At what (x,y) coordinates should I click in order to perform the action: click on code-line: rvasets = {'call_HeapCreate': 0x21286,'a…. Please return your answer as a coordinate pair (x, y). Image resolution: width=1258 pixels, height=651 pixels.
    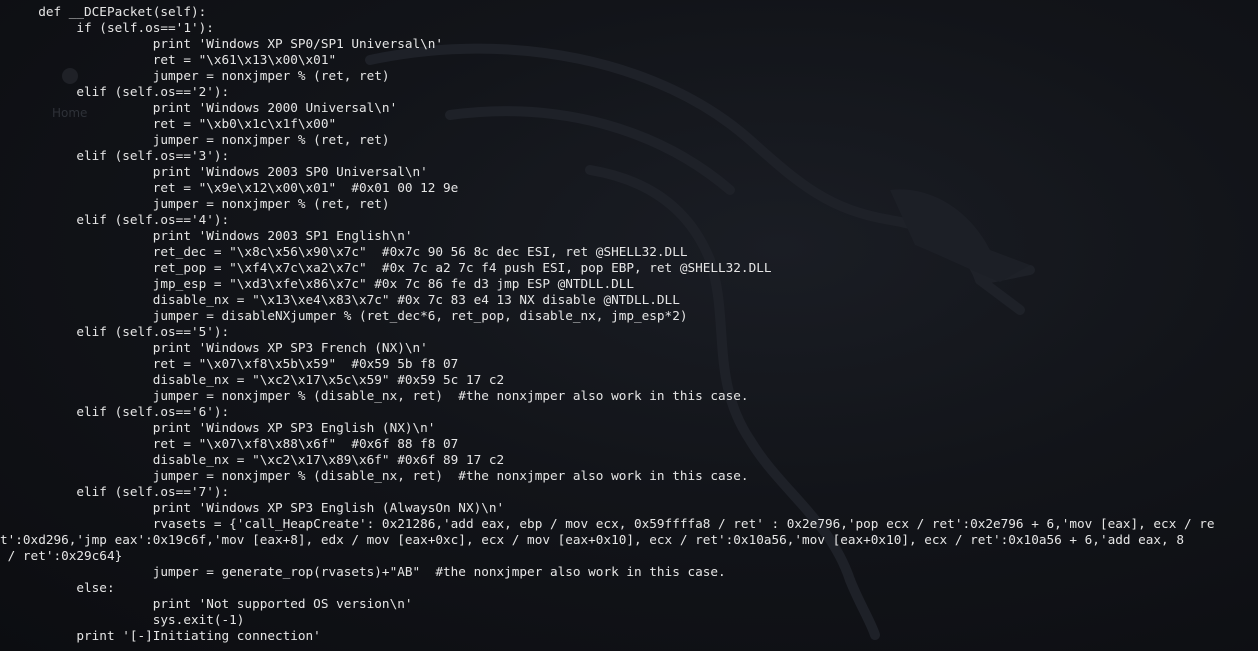
    Looking at the image, I should click on (607, 523).